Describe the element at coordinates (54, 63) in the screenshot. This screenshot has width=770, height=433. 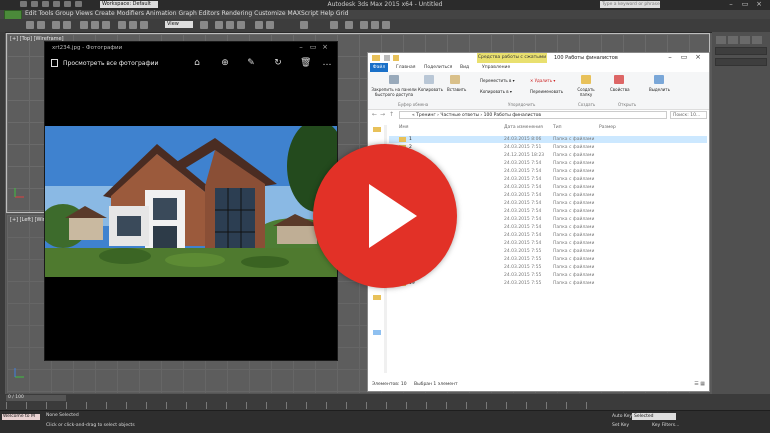
I see `gallery-icon` at that location.